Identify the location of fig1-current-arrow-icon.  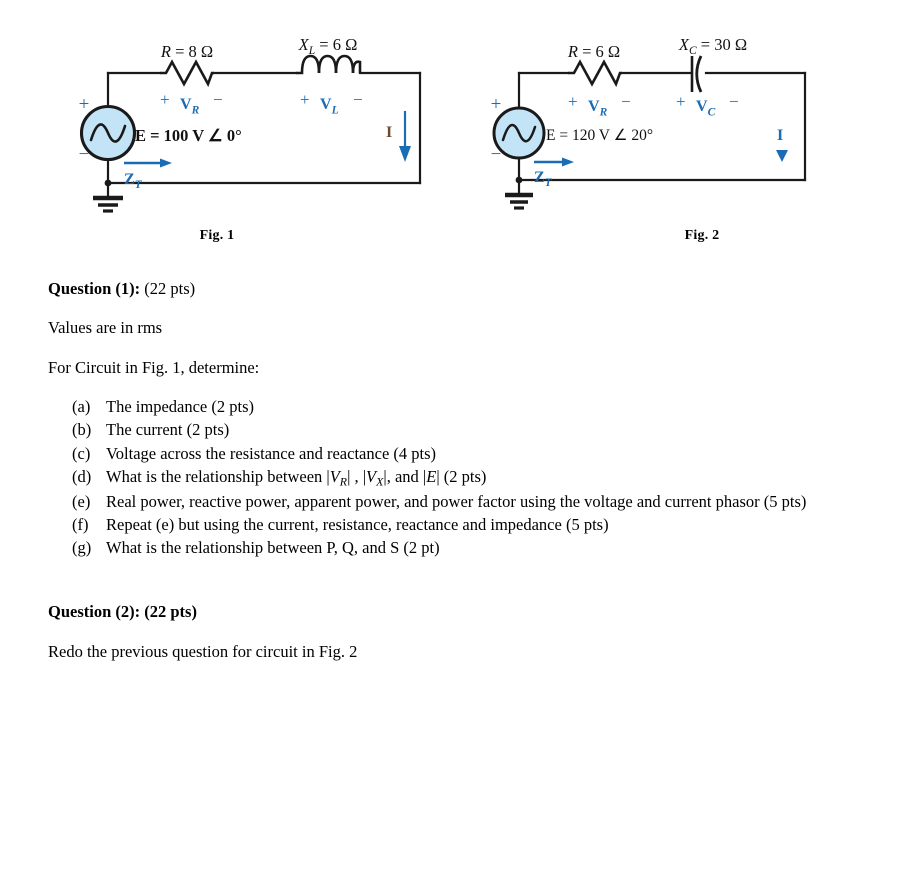
(405, 136).